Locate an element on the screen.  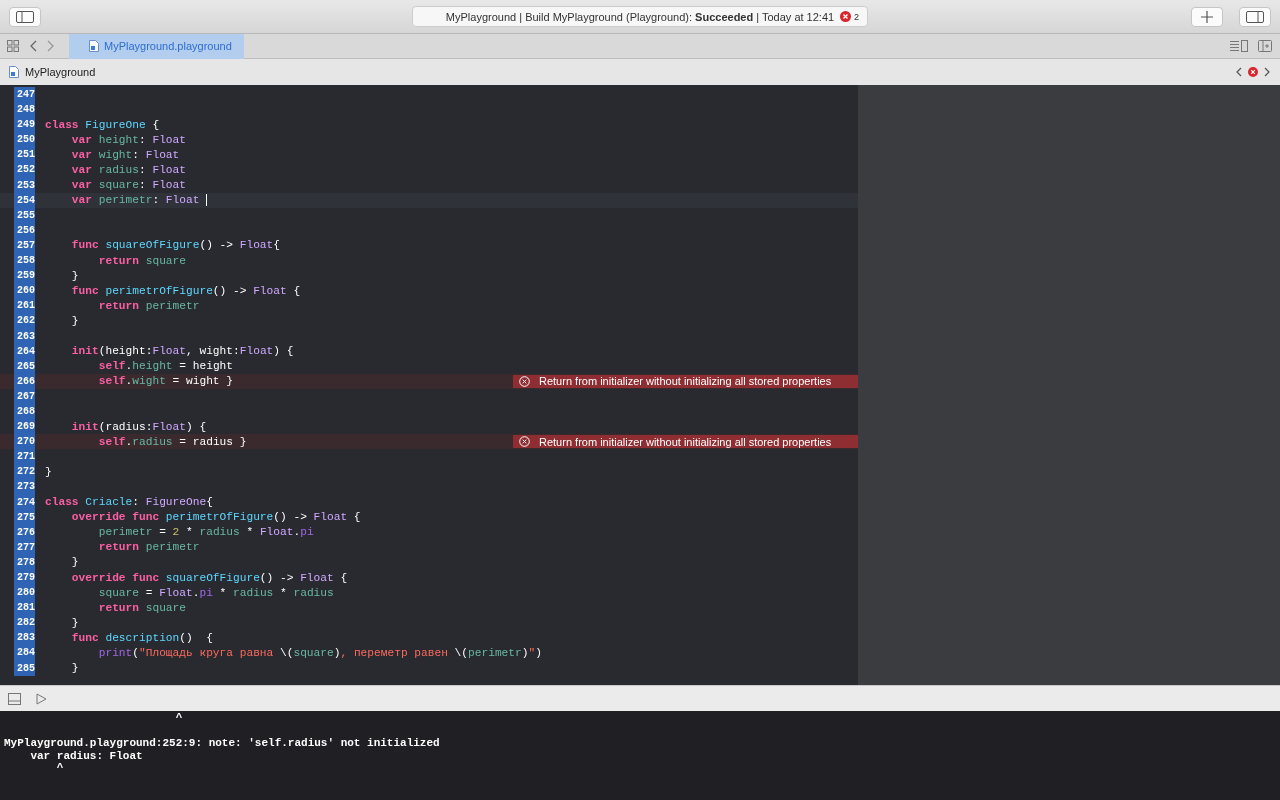
line-number: 249 is located at coordinates (24, 125).